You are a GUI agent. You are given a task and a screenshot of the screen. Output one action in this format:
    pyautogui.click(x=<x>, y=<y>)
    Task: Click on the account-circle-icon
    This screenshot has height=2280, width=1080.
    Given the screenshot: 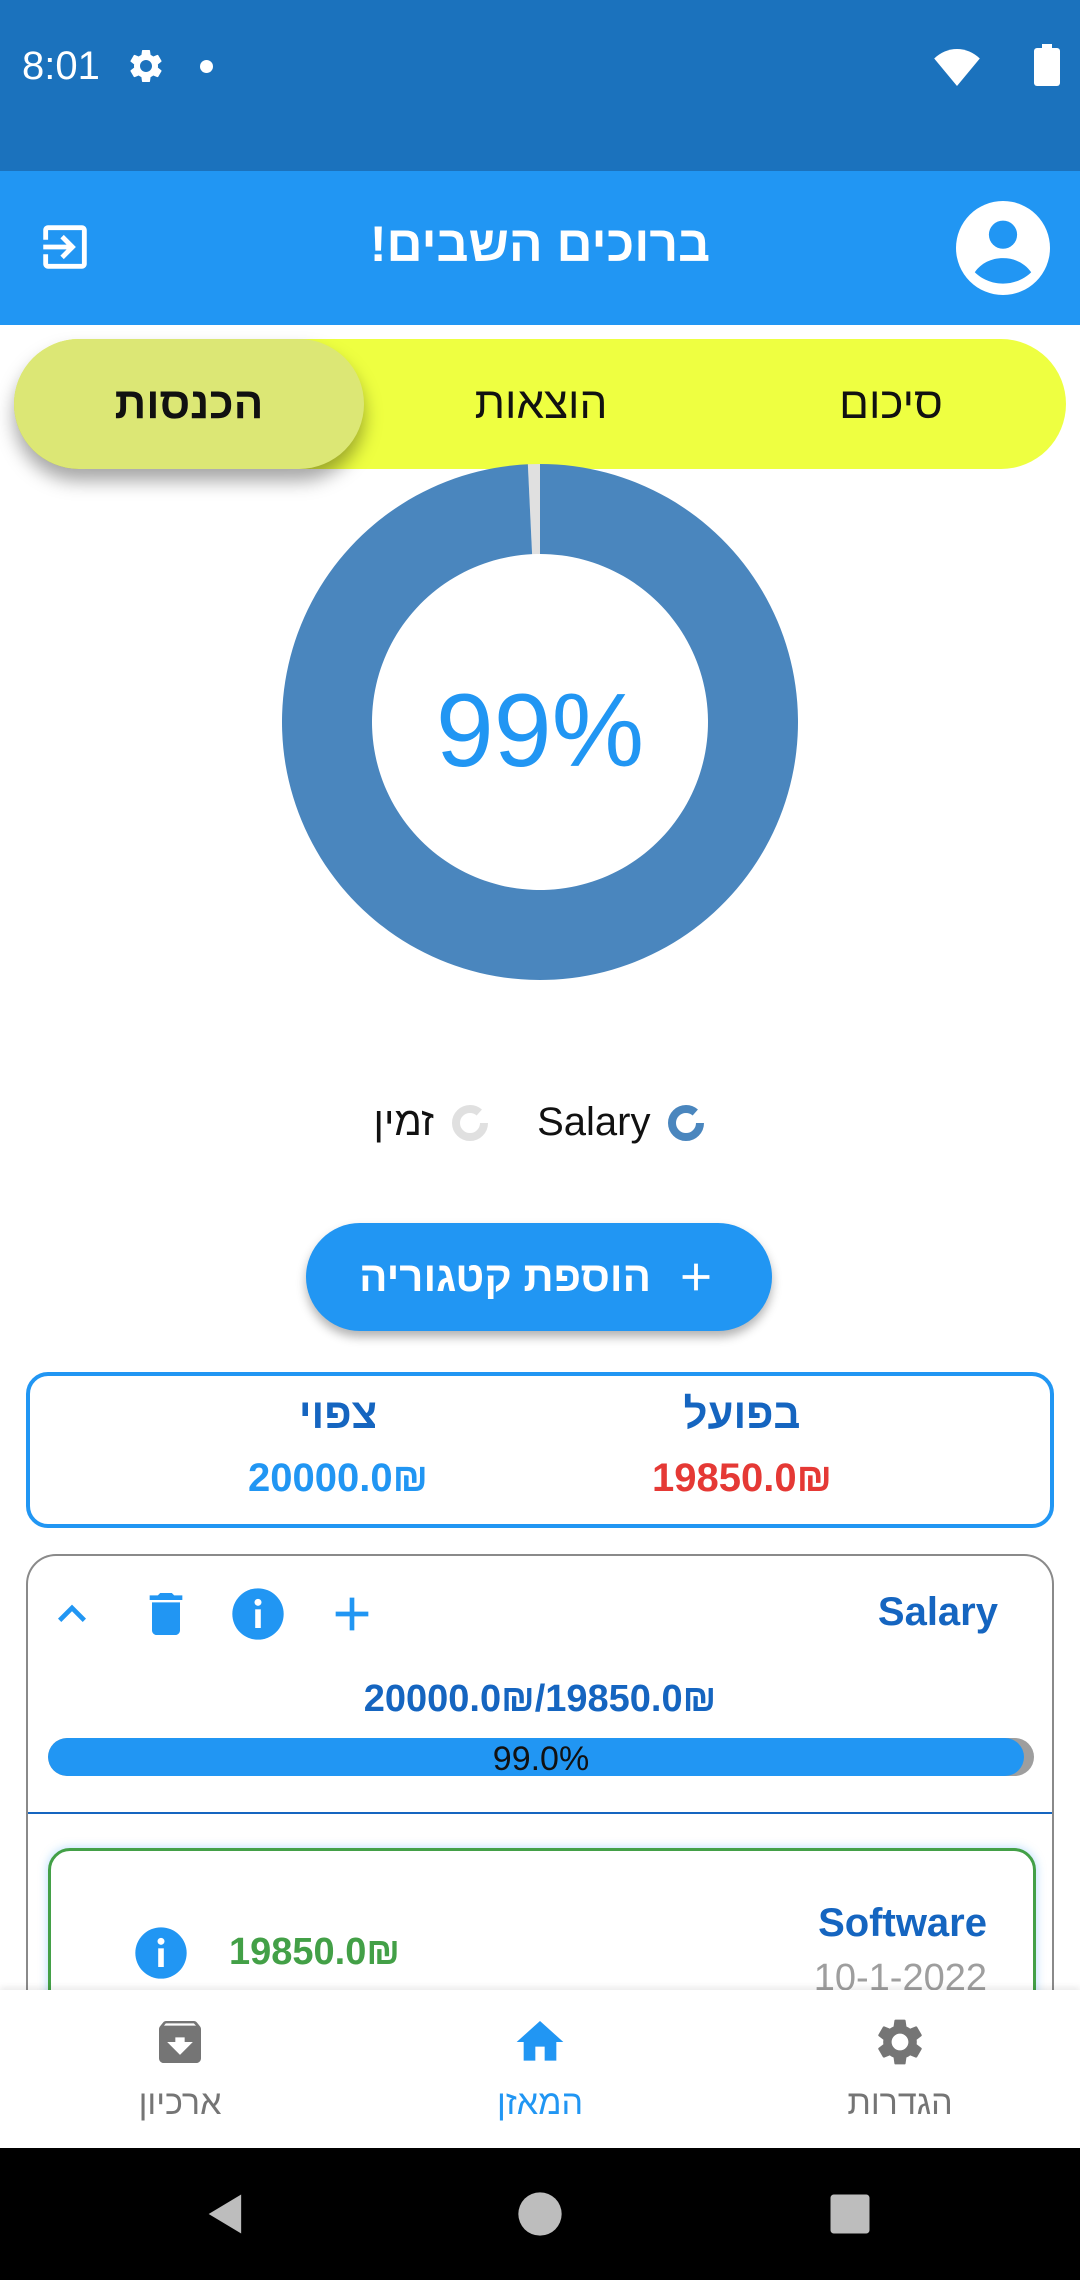 What is the action you would take?
    pyautogui.click(x=1003, y=248)
    